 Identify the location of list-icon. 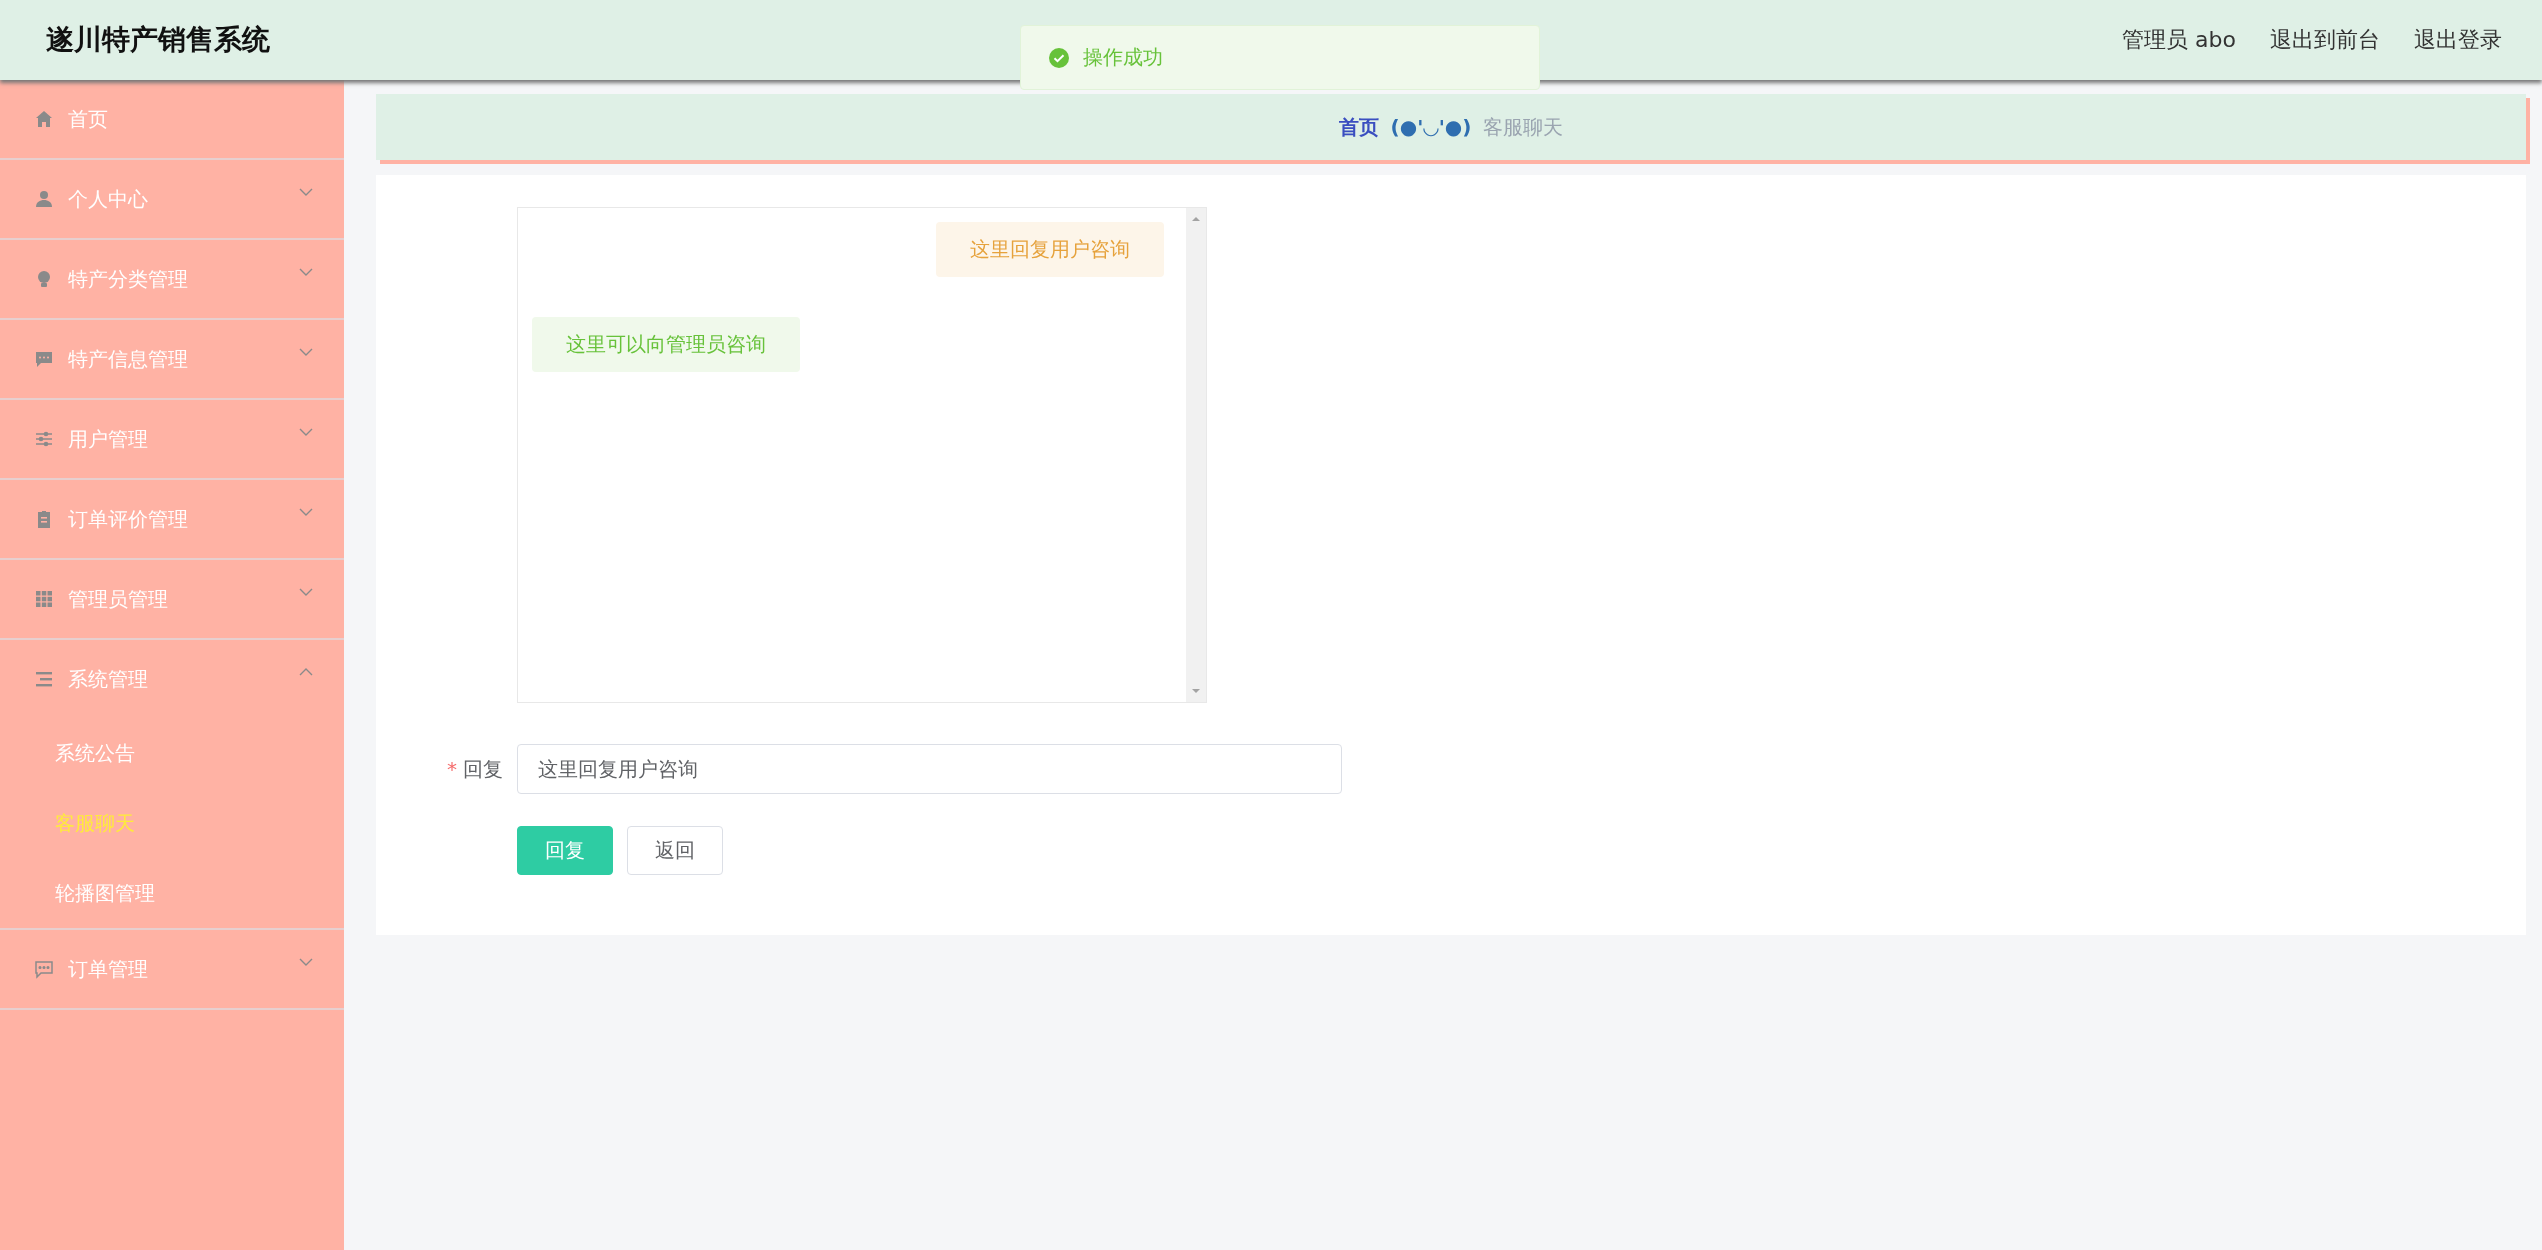
(44, 679).